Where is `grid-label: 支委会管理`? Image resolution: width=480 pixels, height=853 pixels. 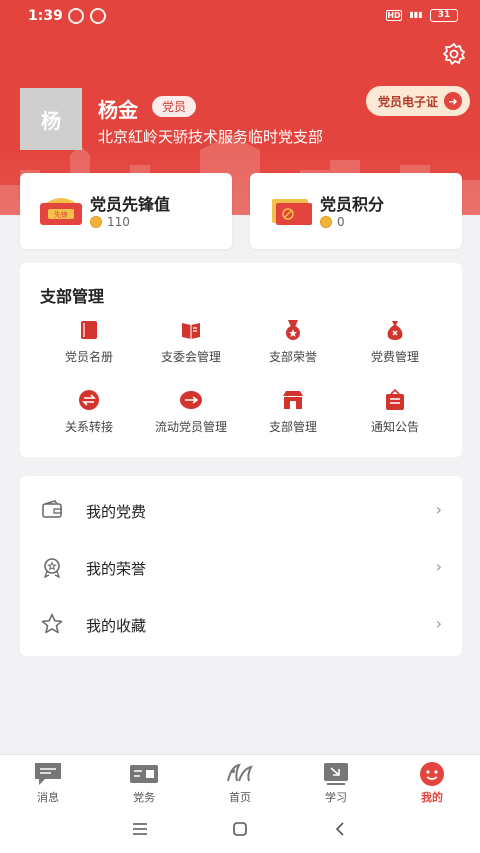 grid-label: 支委会管理 is located at coordinates (190, 357).